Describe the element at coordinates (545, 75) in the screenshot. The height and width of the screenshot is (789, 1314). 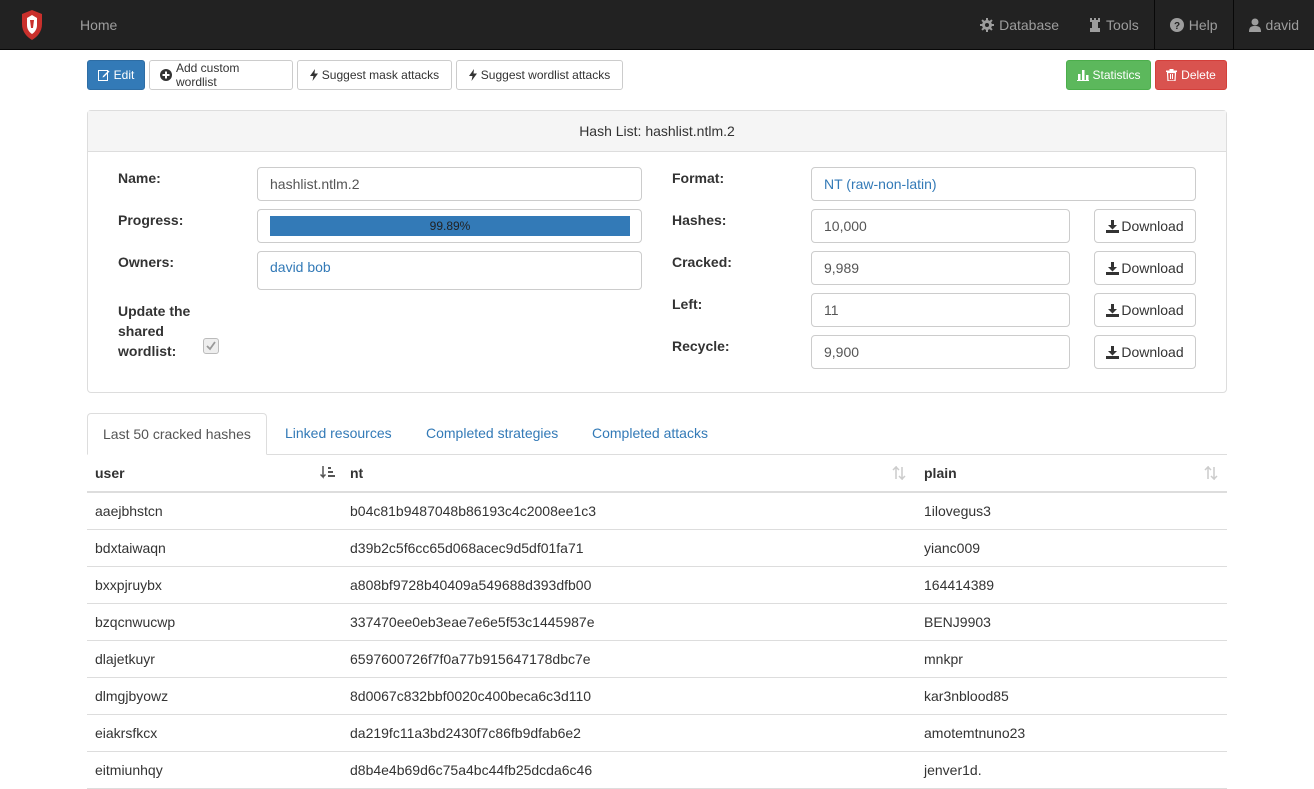
I see `suggest-wordlist-attacks-label: Suggest wordlist attacks` at that location.